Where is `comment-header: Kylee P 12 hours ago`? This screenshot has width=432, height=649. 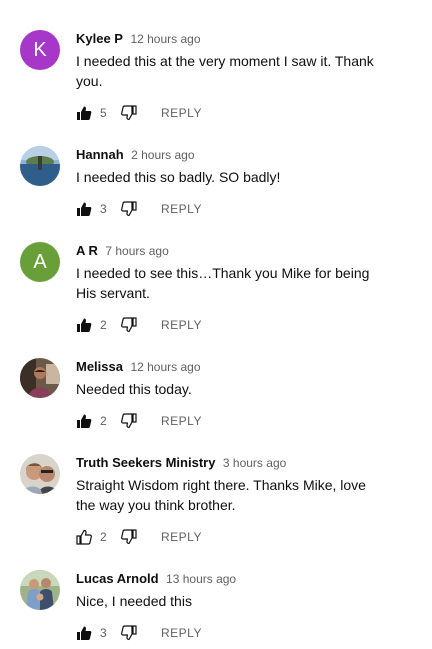
comment-header: Kylee P 12 hours ago is located at coordinates (138, 39).